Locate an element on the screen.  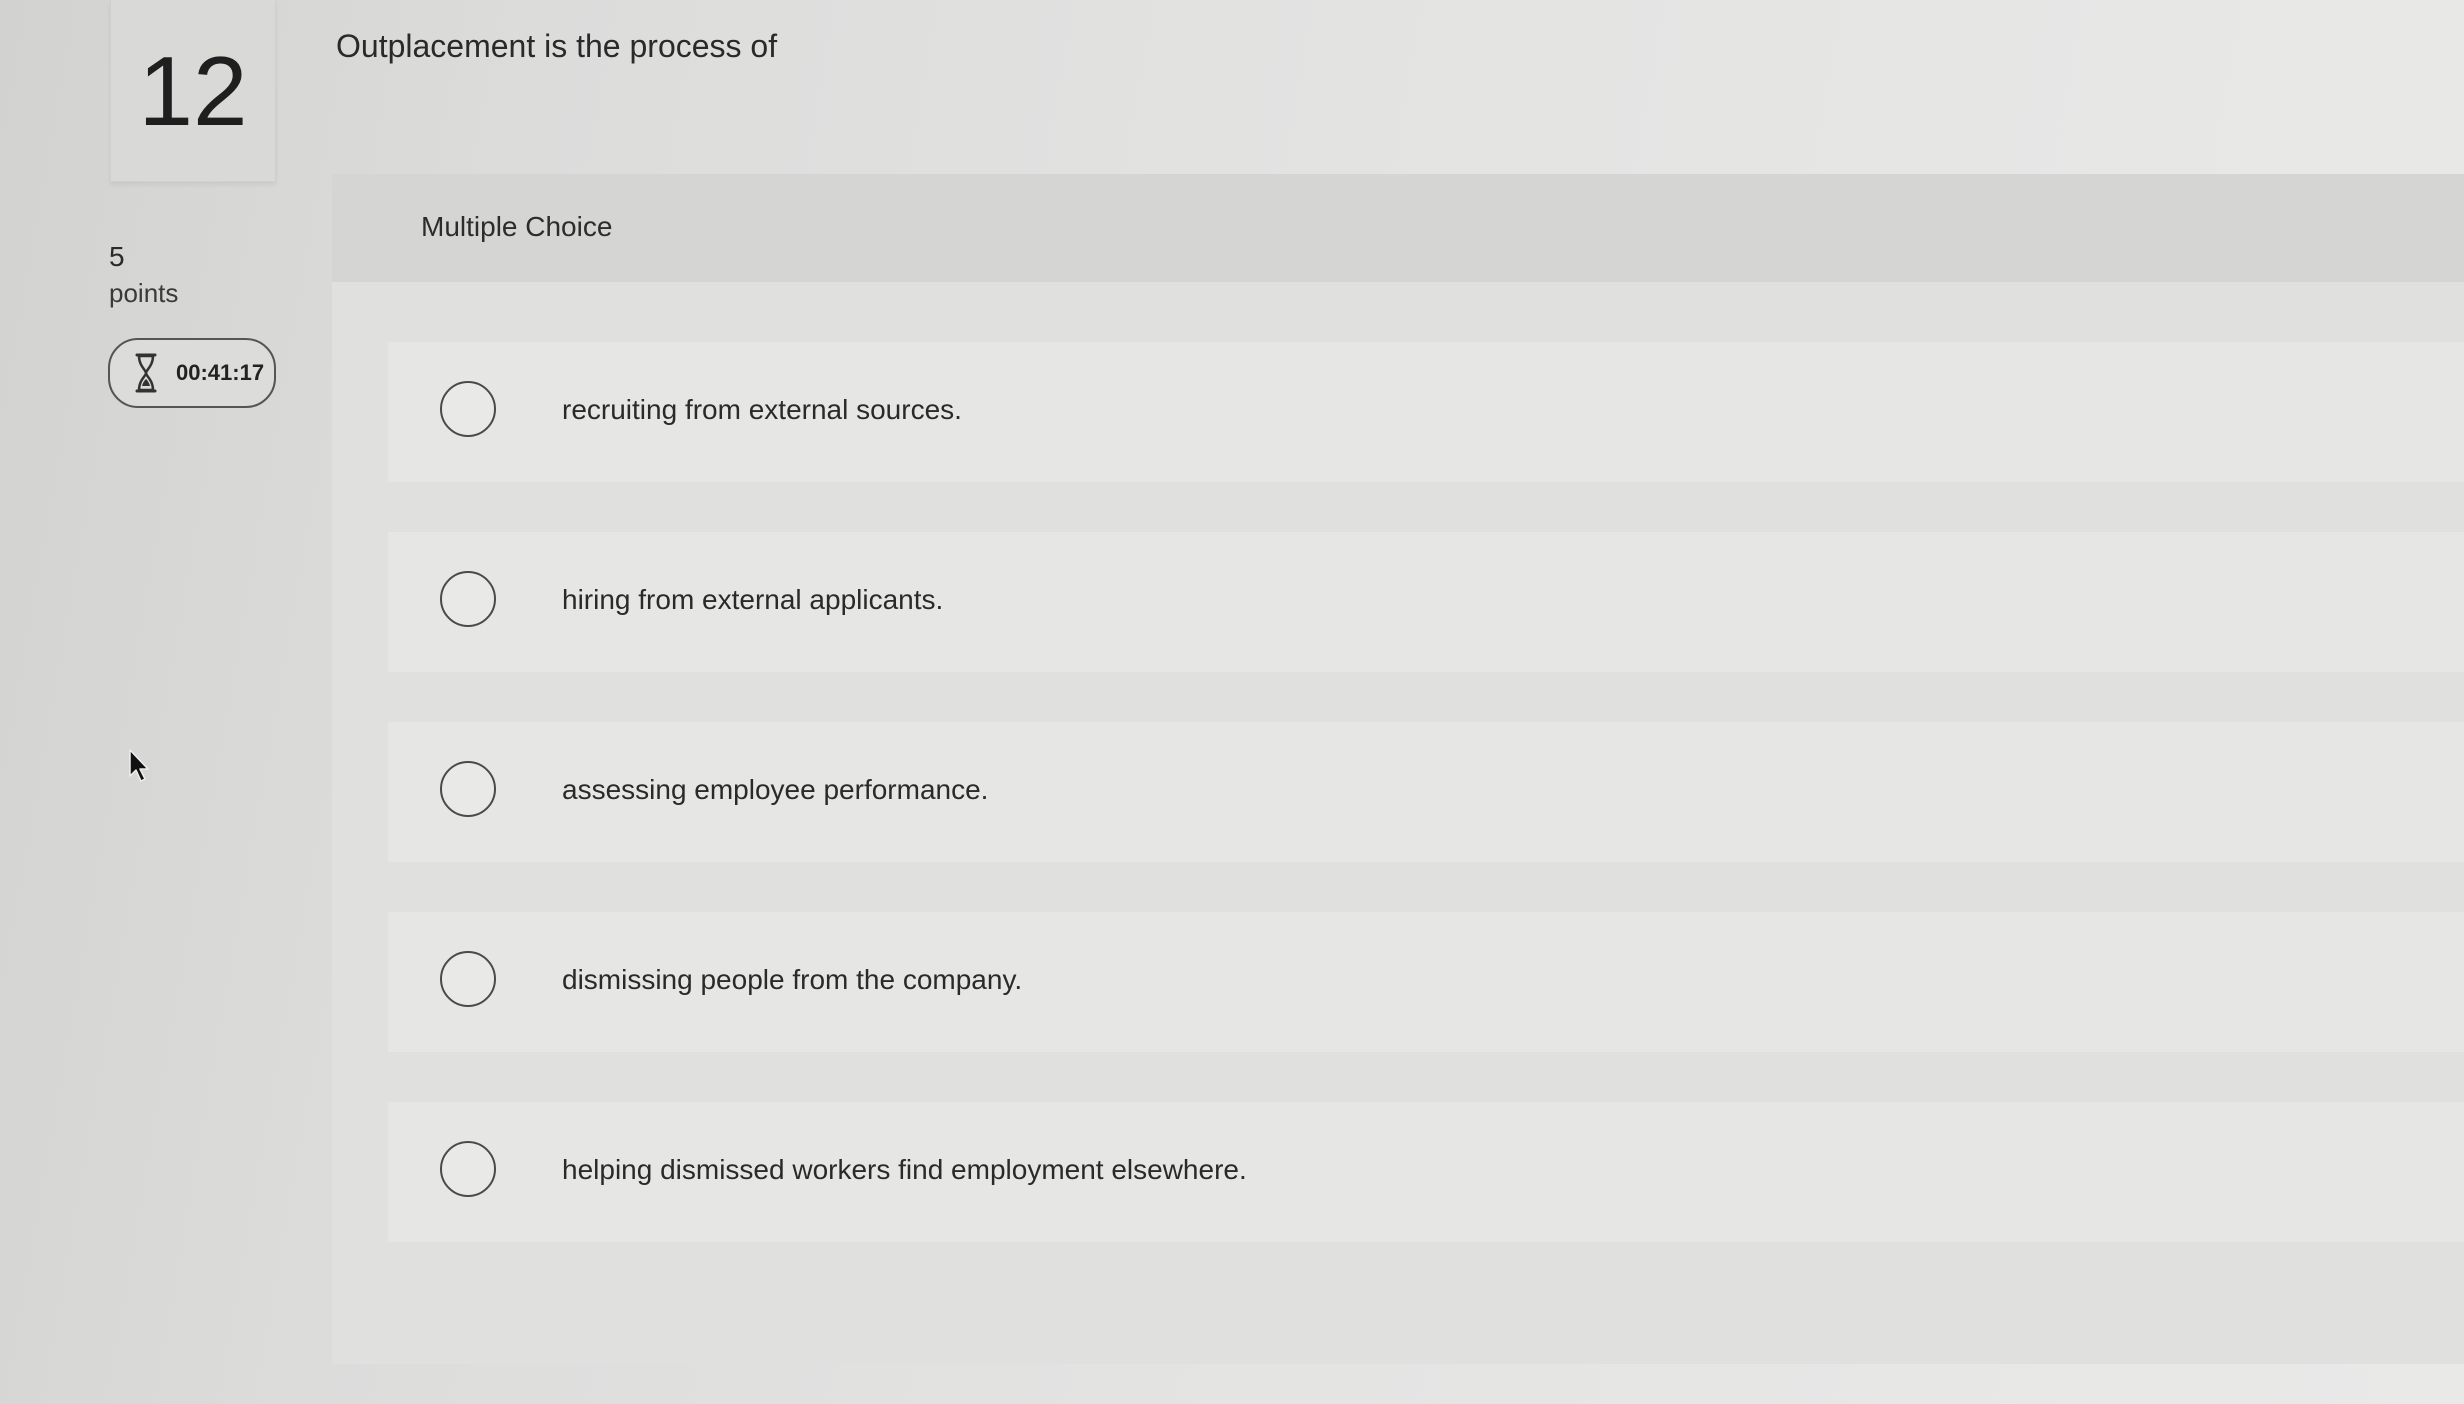
mouse-cursor-icon is located at coordinates (139, 765).